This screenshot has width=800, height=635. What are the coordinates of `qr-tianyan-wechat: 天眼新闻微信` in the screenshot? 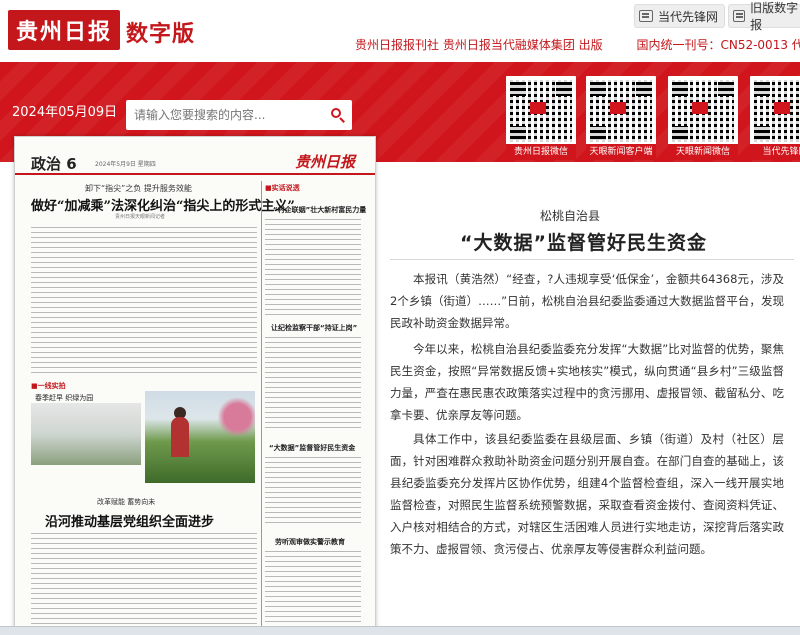 It's located at (703, 118).